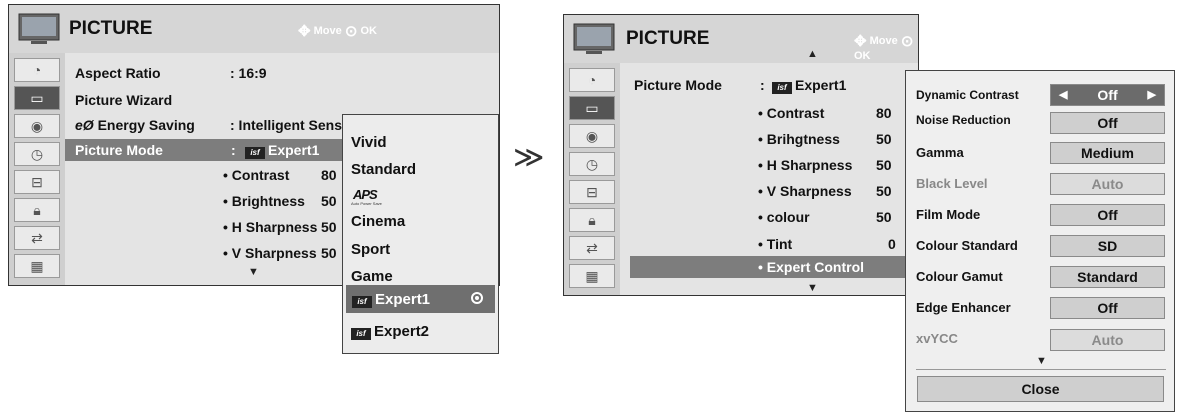 The height and width of the screenshot is (418, 1180). What do you see at coordinates (812, 54) in the screenshot?
I see `scroll-up-icon: ▲` at bounding box center [812, 54].